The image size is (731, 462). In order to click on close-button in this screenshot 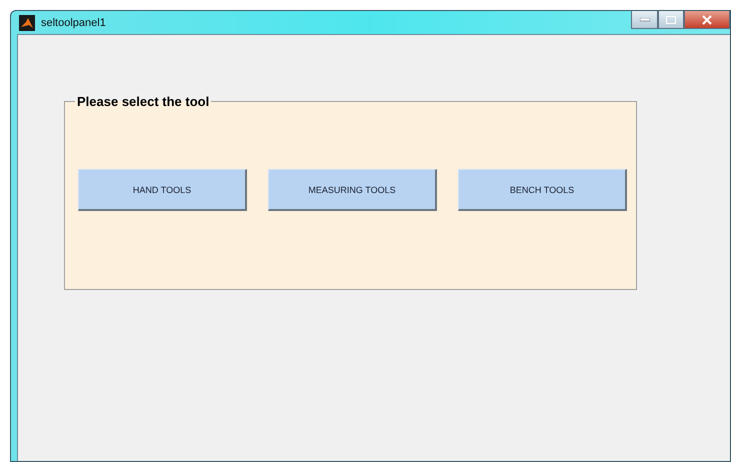, I will do `click(707, 20)`.